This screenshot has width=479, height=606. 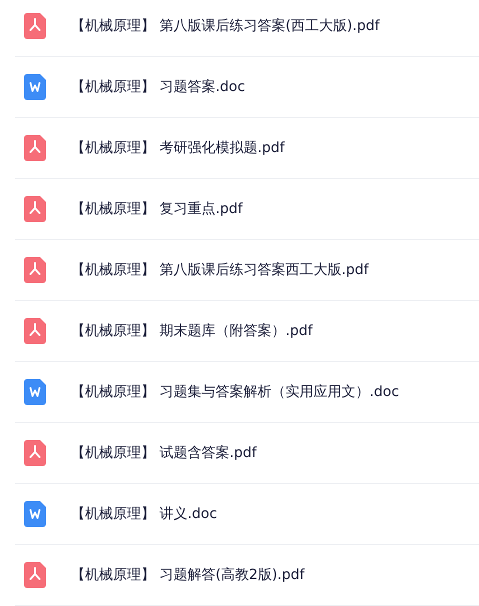 I want to click on file-name-link: 【机械原理】 讲义.doc, so click(x=144, y=514).